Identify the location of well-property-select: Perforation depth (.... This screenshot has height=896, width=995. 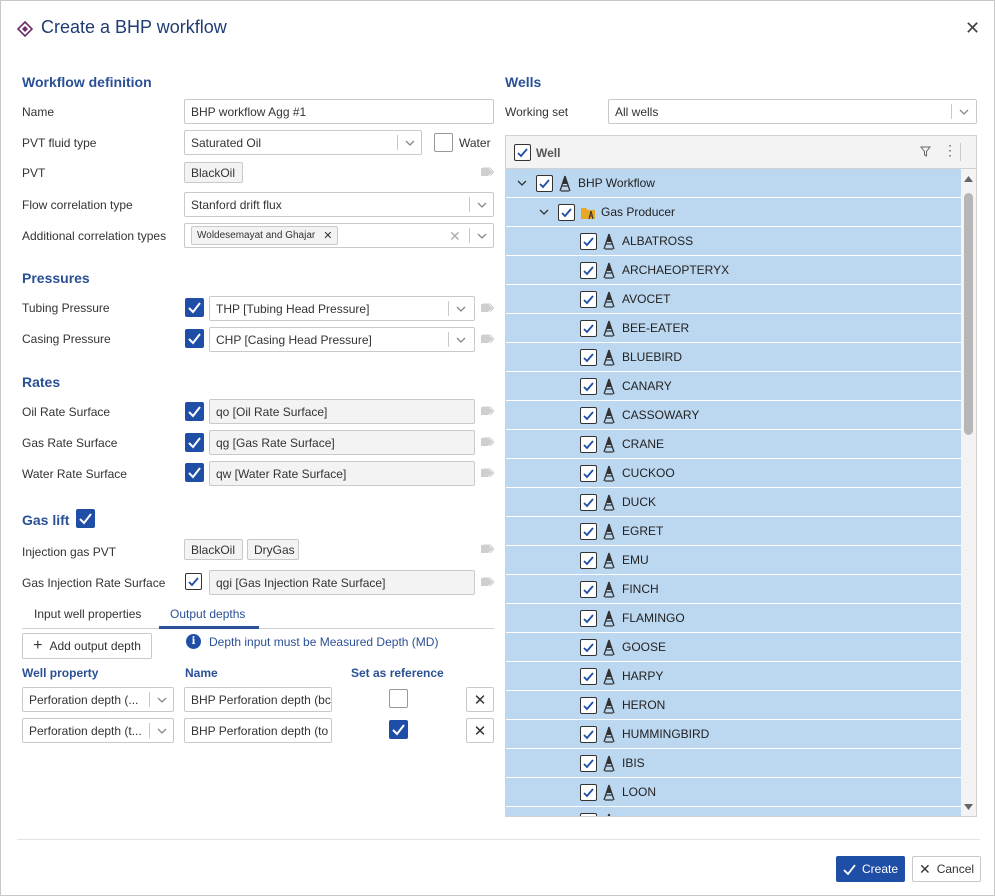
(98, 699).